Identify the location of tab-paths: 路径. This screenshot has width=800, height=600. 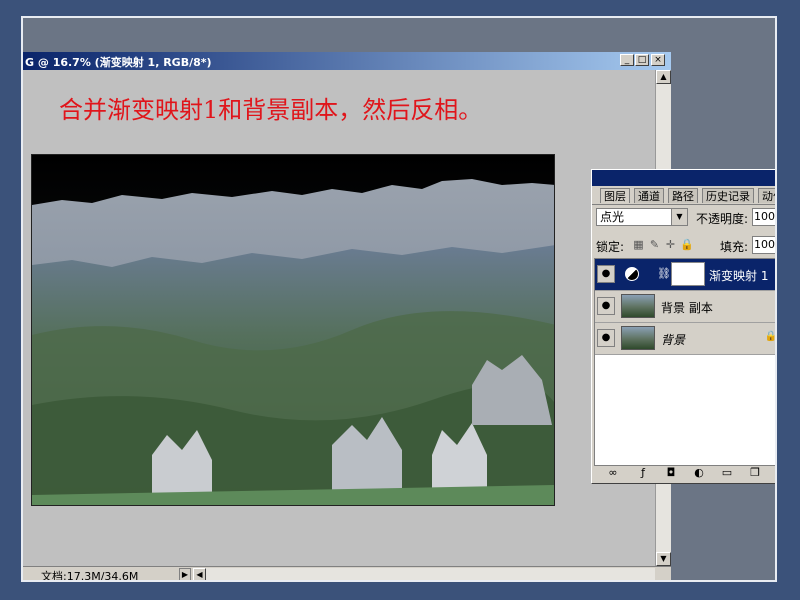
(683, 195).